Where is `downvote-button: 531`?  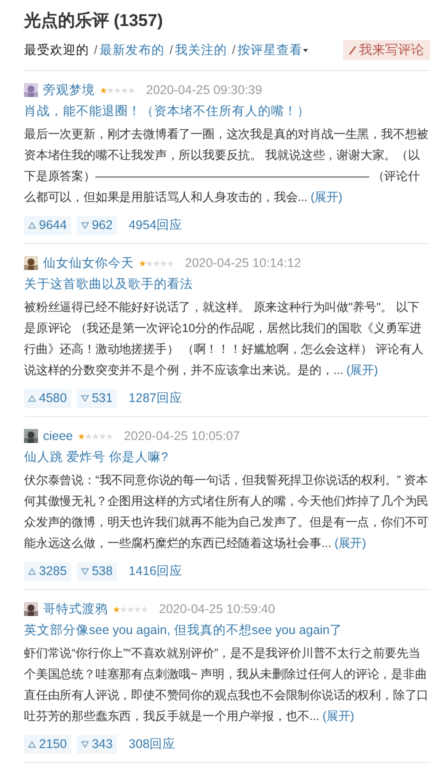 downvote-button: 531 is located at coordinates (96, 398).